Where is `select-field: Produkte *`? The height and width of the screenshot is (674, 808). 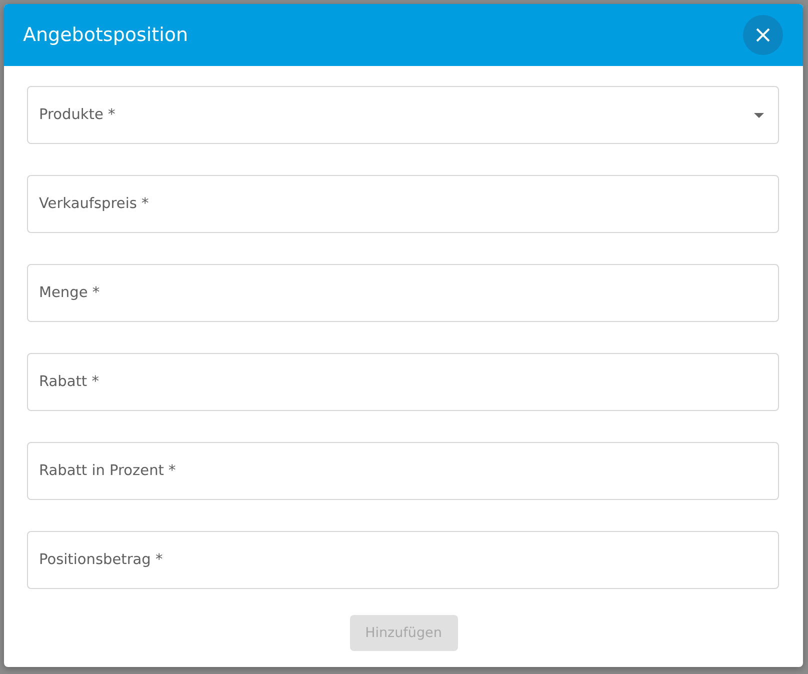 select-field: Produkte * is located at coordinates (403, 115).